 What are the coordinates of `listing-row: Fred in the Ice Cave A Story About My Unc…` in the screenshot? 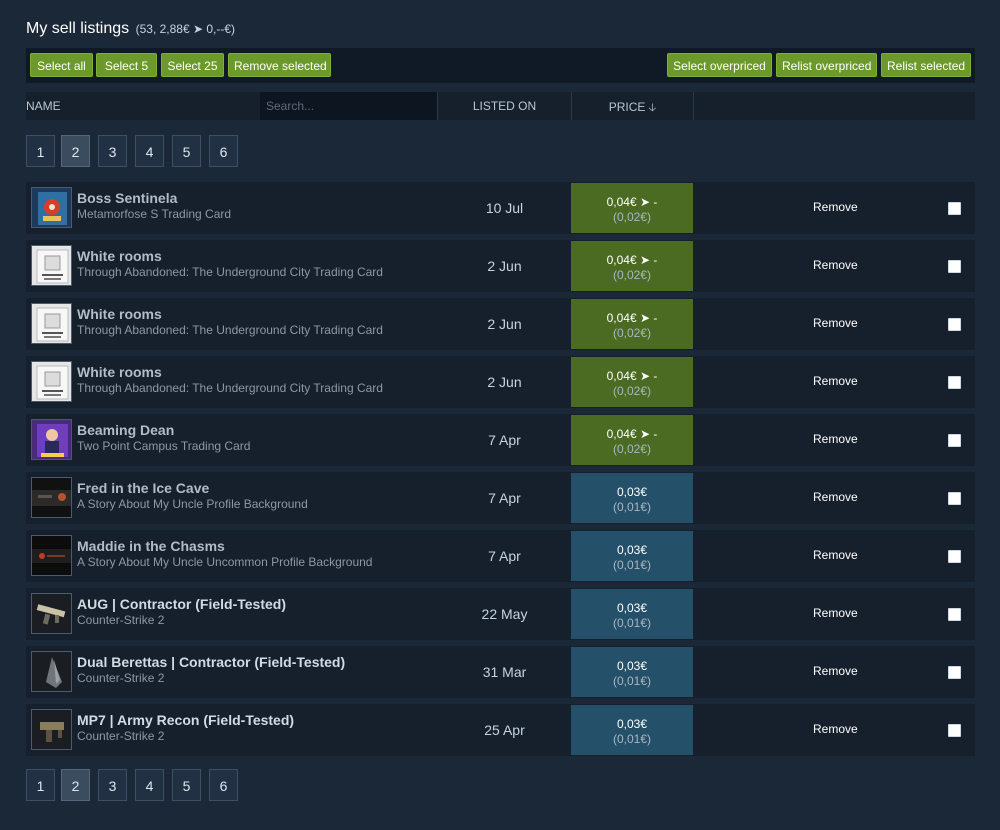 It's located at (500, 498).